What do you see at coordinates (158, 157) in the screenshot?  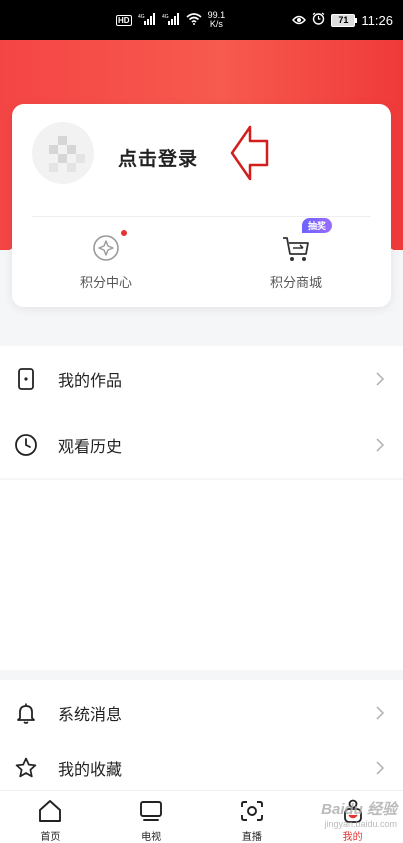 I see `login-button: 点击登录` at bounding box center [158, 157].